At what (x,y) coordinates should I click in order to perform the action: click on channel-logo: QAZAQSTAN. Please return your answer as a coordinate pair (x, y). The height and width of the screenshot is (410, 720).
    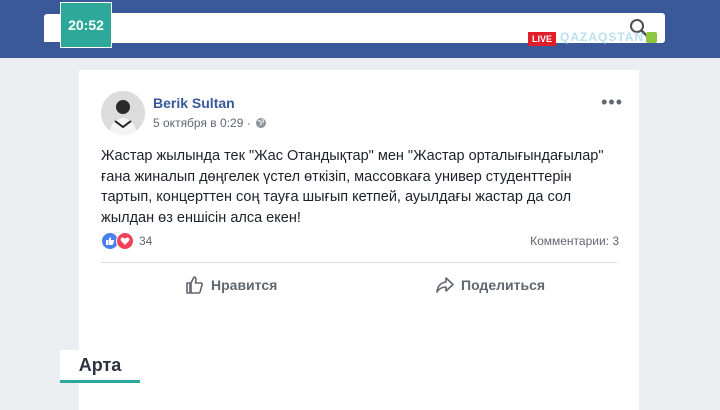
    Looking at the image, I should click on (620, 39).